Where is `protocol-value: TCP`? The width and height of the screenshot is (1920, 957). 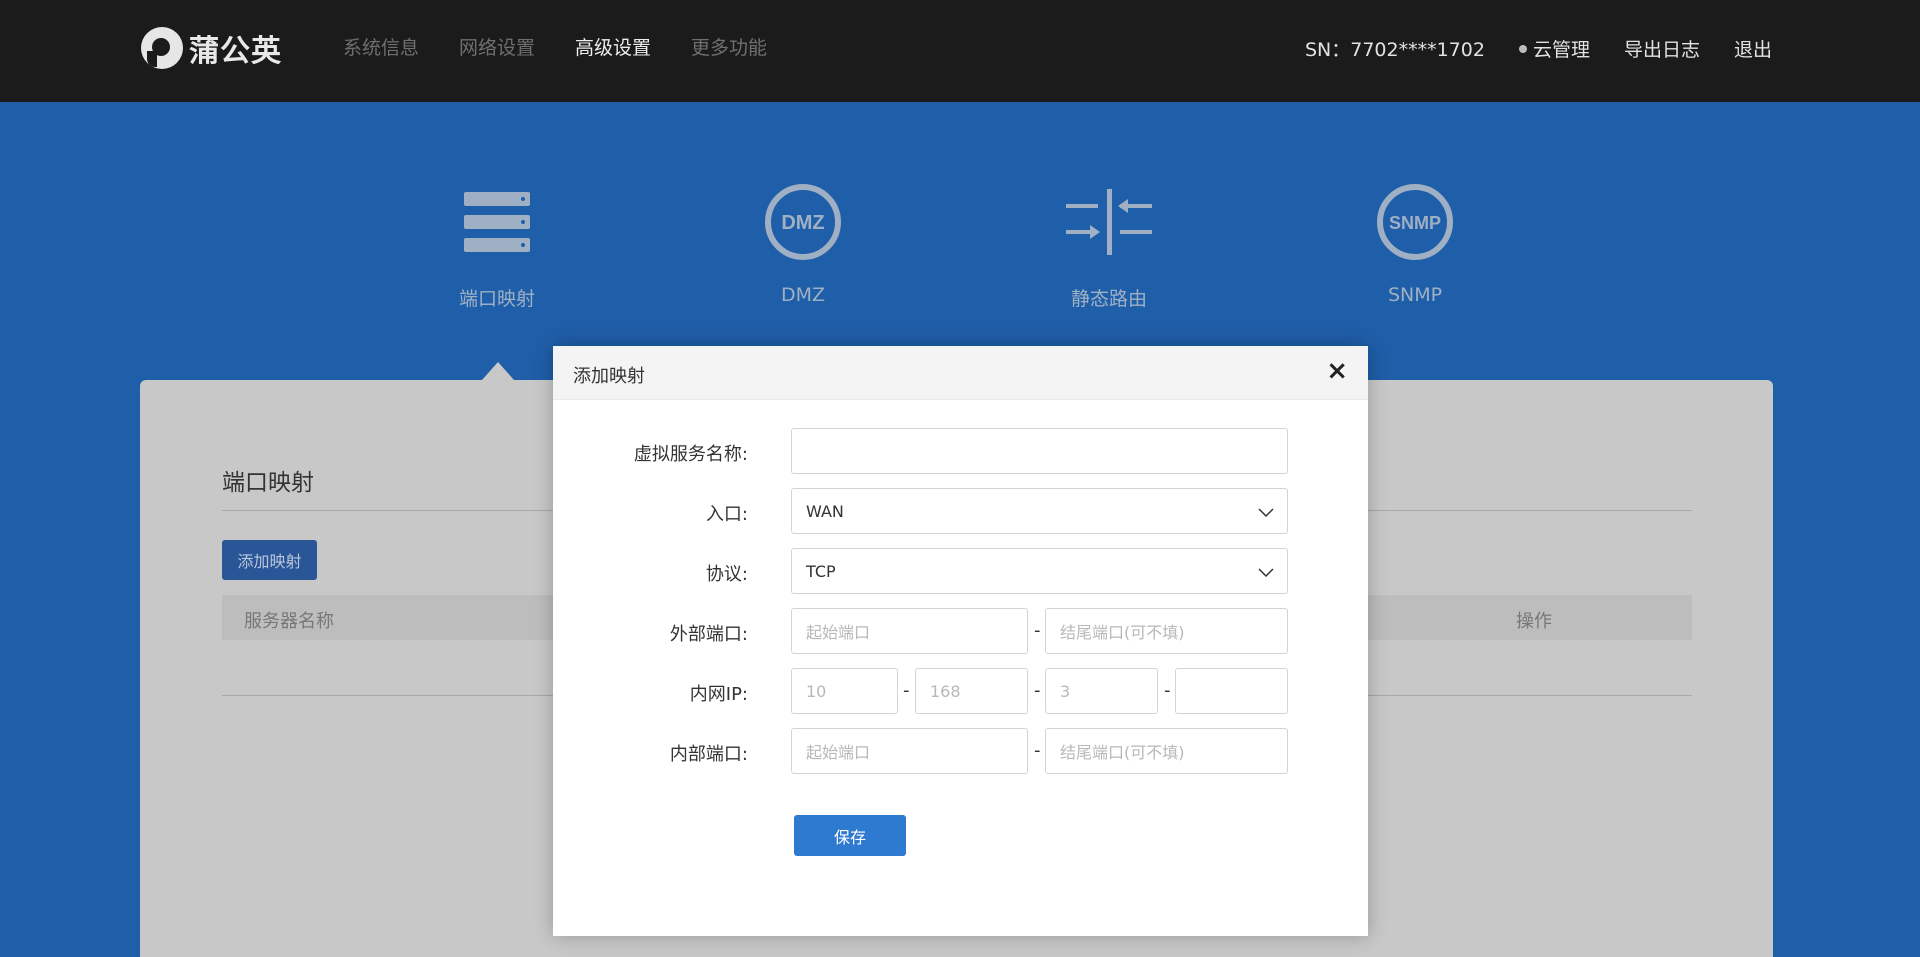 protocol-value: TCP is located at coordinates (821, 571).